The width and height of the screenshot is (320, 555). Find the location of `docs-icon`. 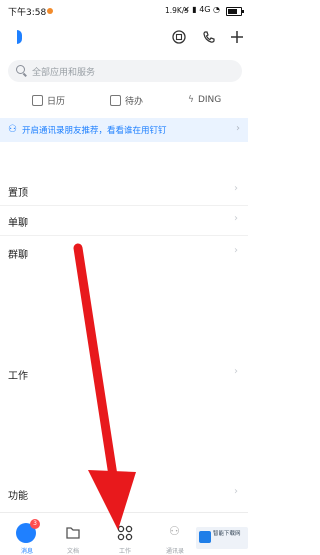

docs-icon is located at coordinates (73, 533).